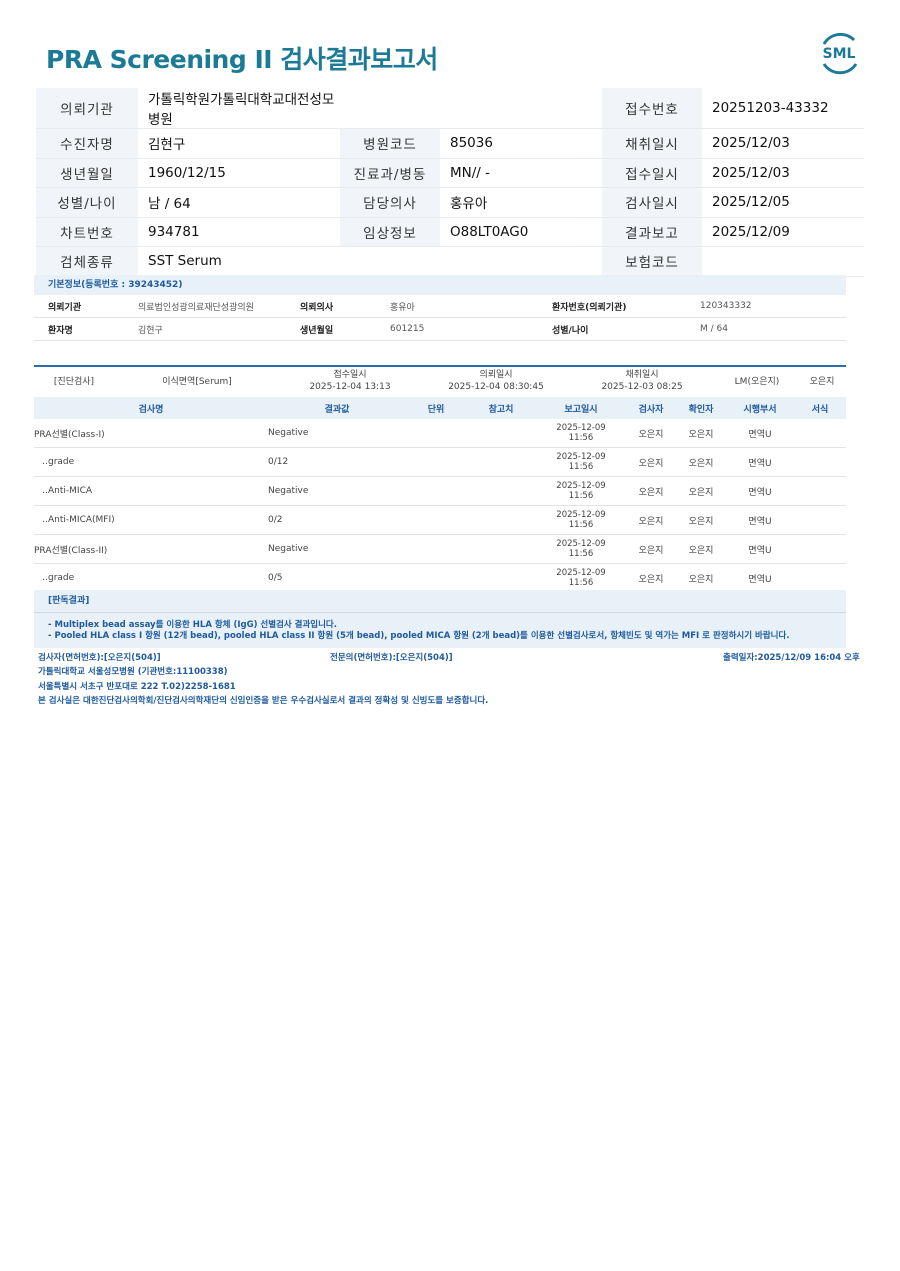  What do you see at coordinates (652, 143) in the screenshot?
I see `field-label: 채취일시` at bounding box center [652, 143].